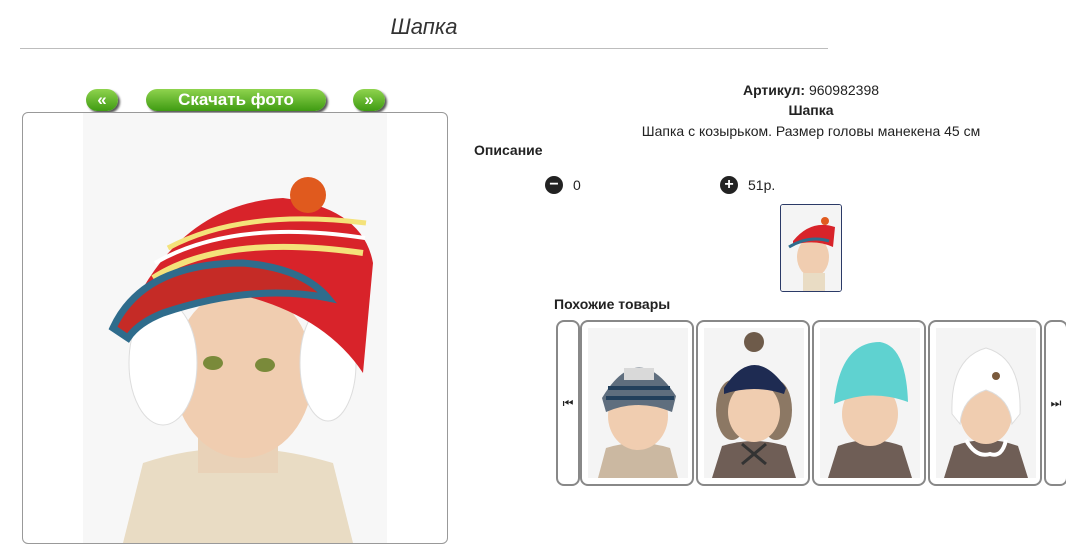  Describe the element at coordinates (811, 110) in the screenshot. I see `product-name: Шапка` at that location.